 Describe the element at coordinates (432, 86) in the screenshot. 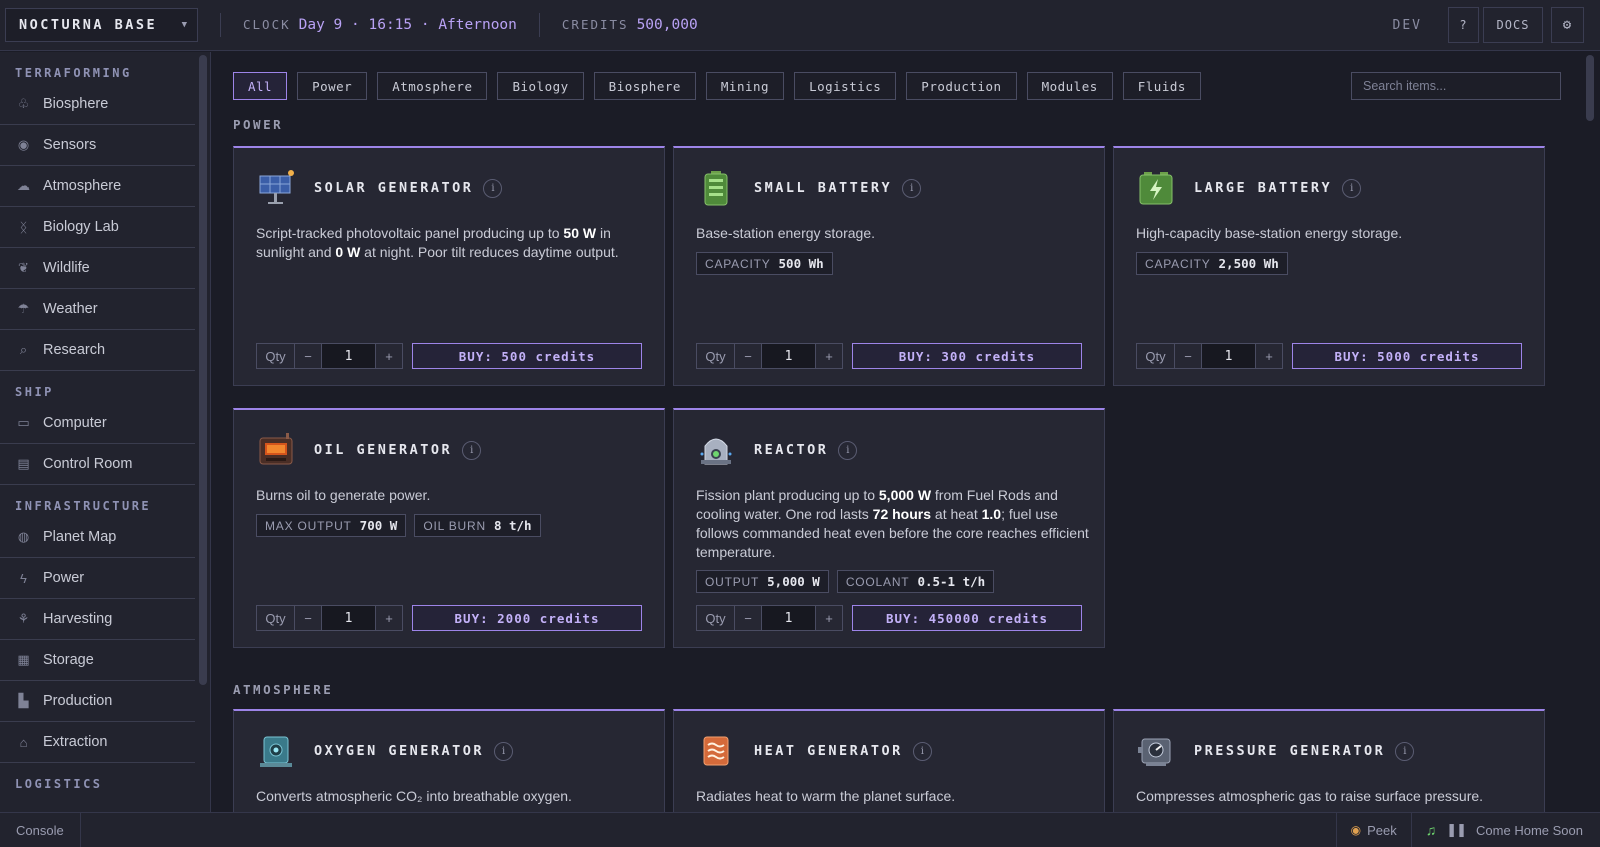

I see `filter-tab-atmosphere: Atmosphere` at that location.